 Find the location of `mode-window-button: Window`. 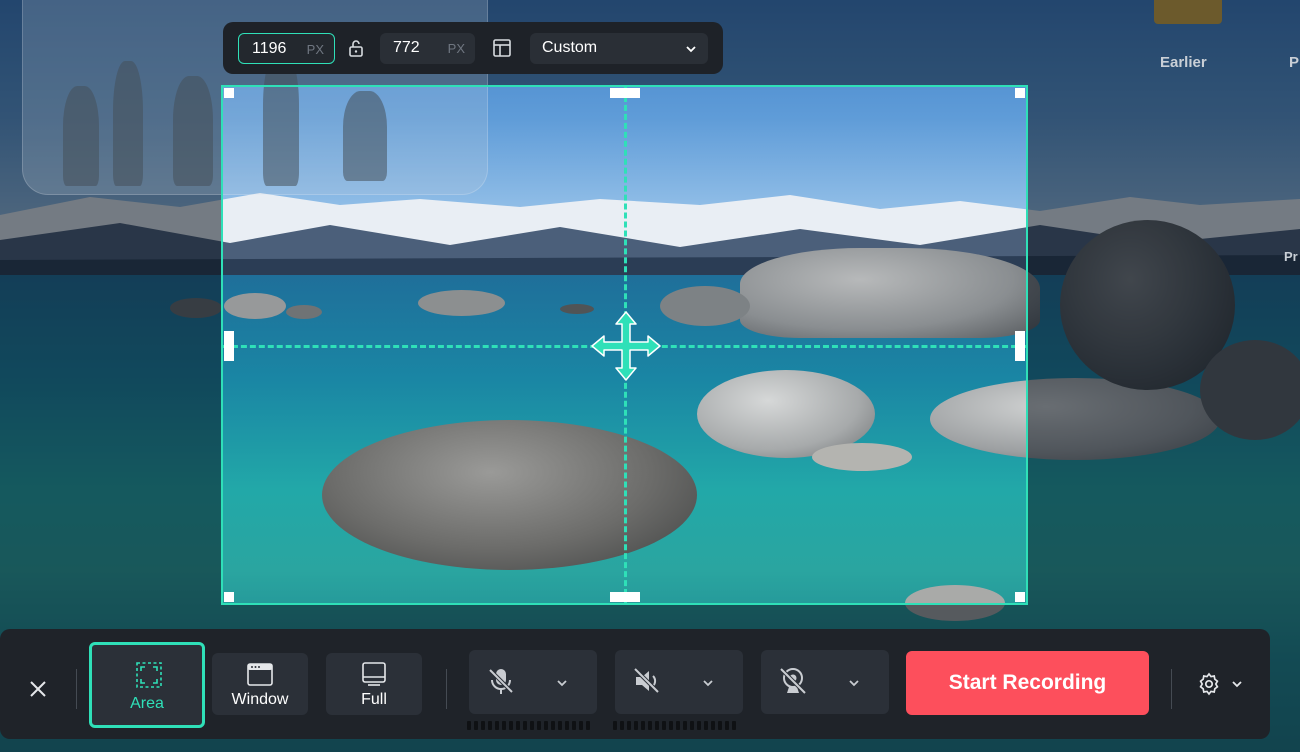

mode-window-button: Window is located at coordinates (260, 684).